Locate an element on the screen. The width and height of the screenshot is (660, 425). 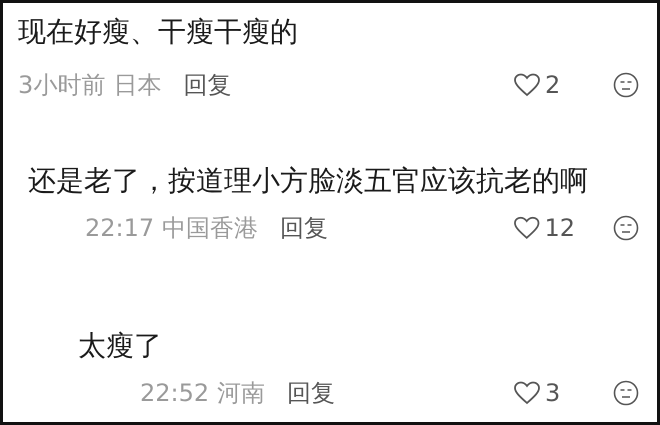
comment-time: 3小时前 is located at coordinates (62, 85).